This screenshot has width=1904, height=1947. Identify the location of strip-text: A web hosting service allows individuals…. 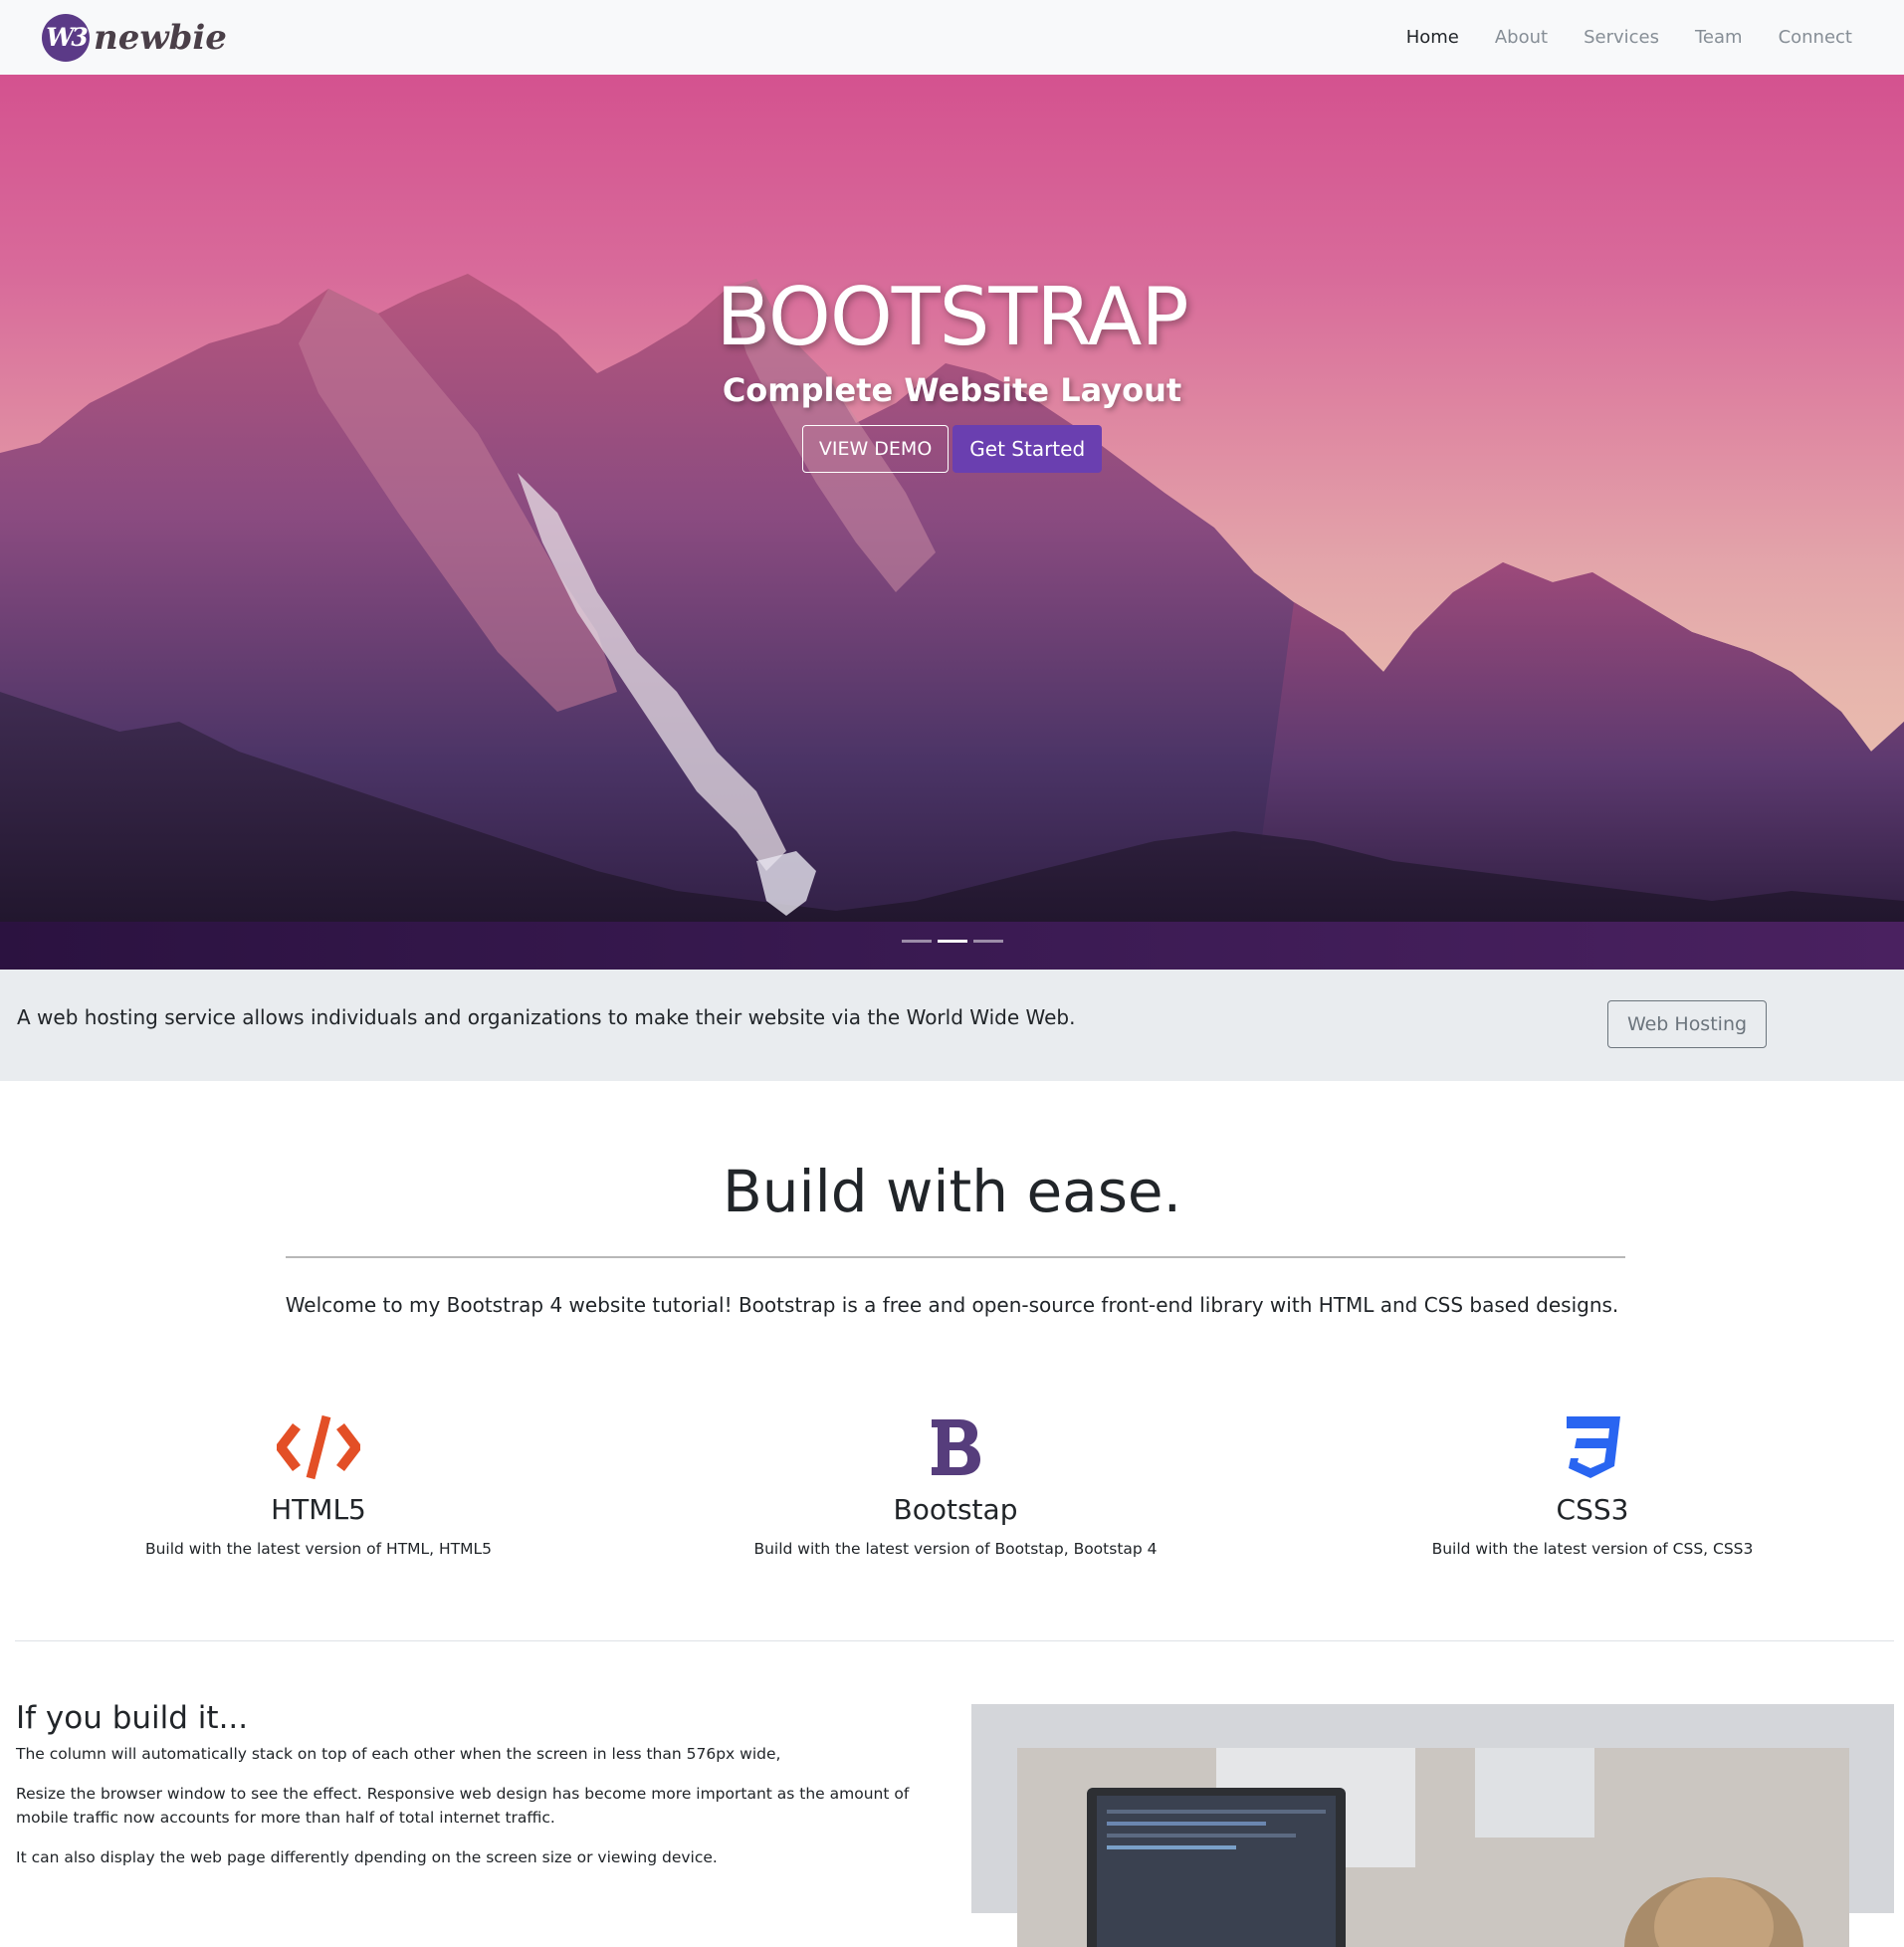
(546, 1017).